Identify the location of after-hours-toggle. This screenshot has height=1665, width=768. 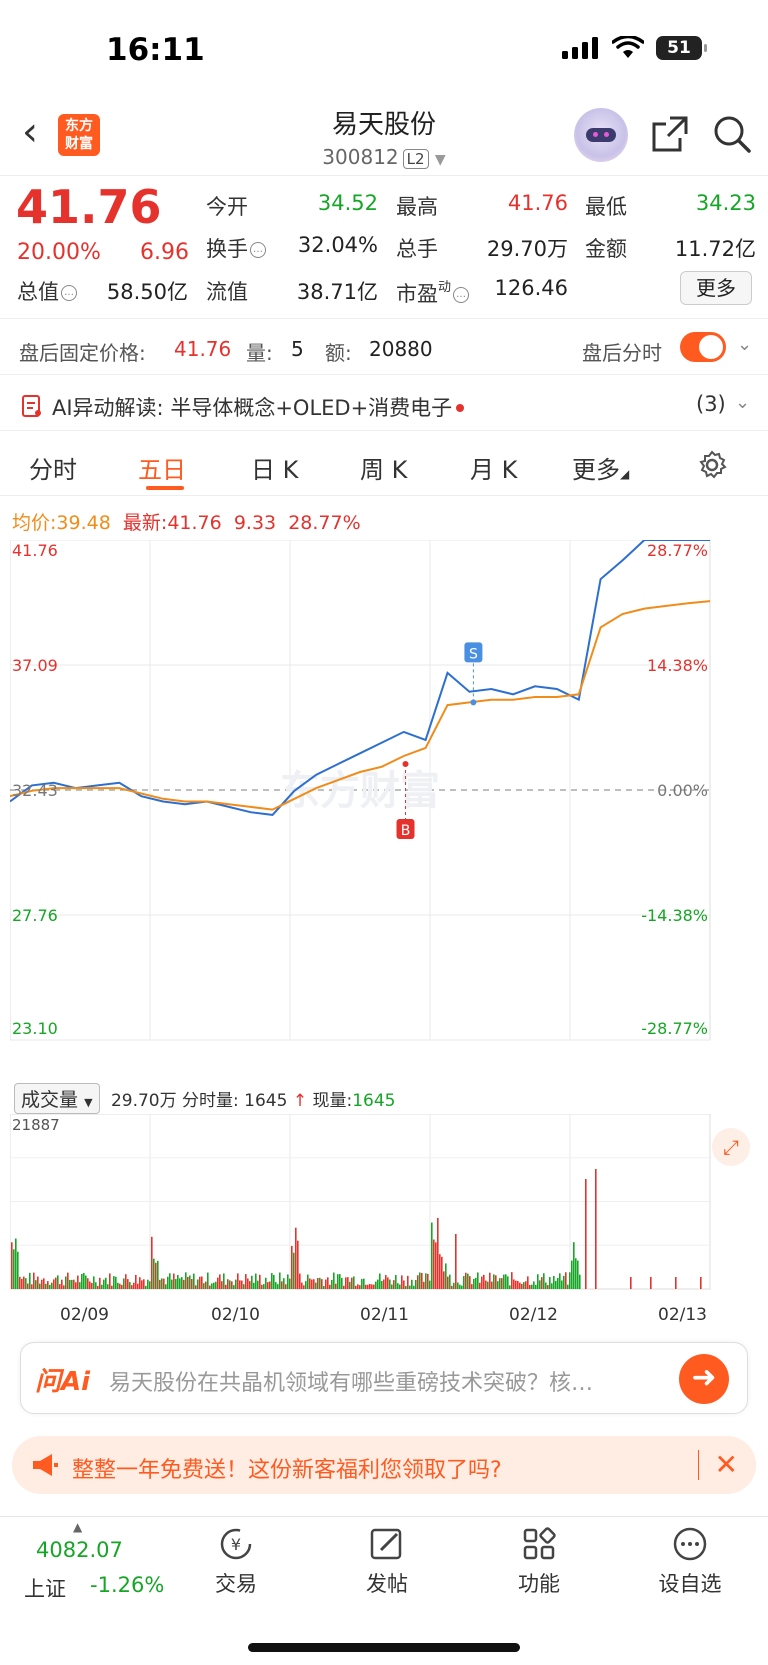
(703, 347).